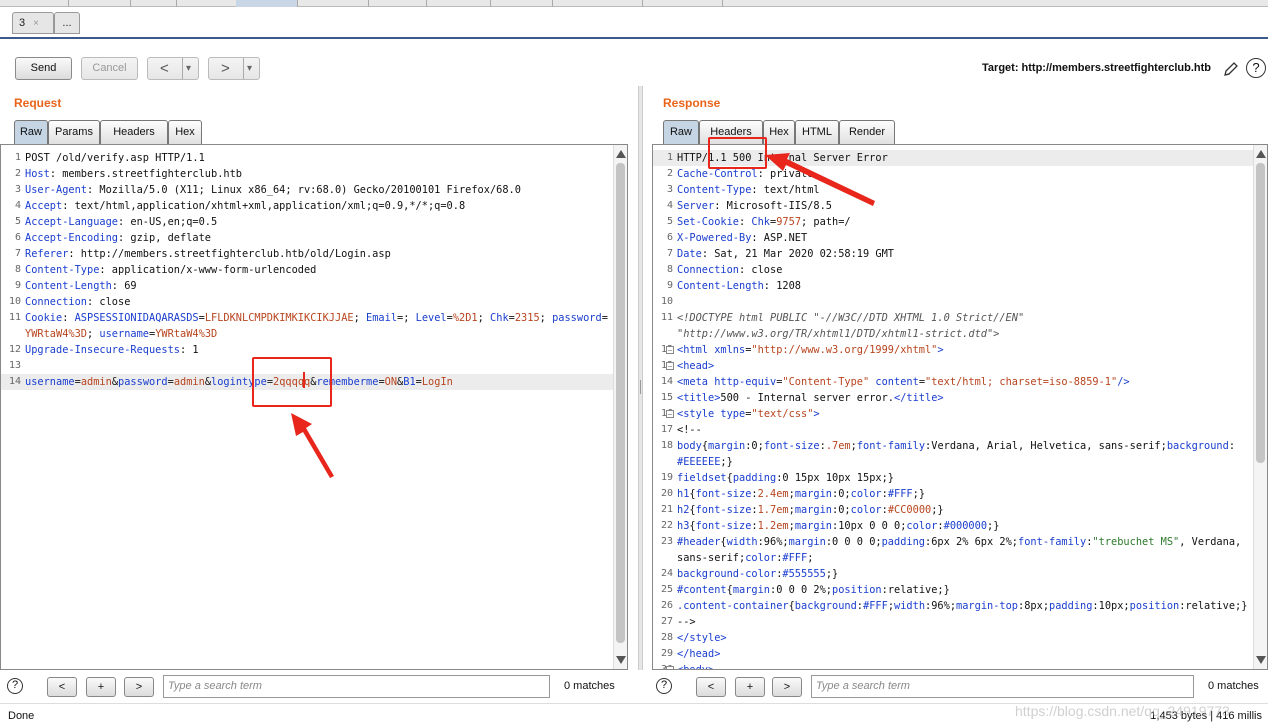 The width and height of the screenshot is (1268, 727). I want to click on code-line: YWRtaW4%3D; username=YWRtaW4%3D, so click(307, 334).